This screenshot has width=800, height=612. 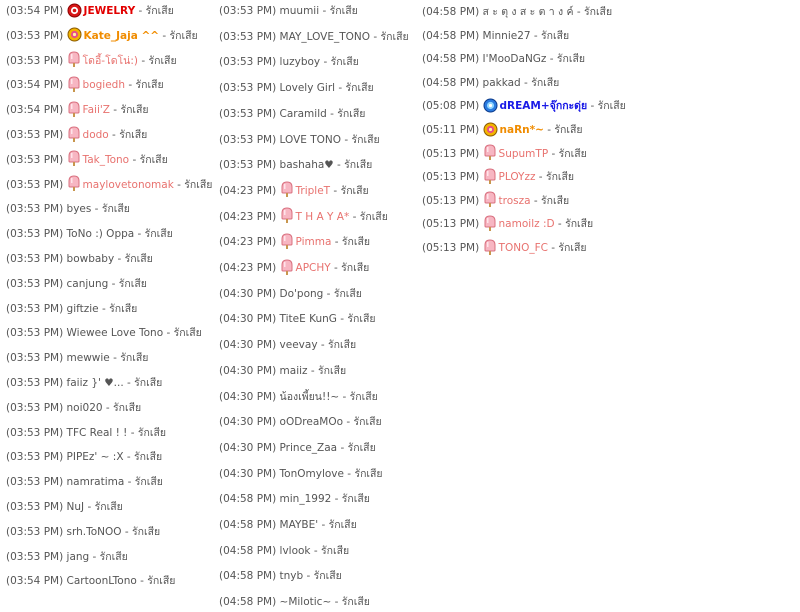 I want to click on member-name: Kate_Jaja ^^, so click(x=122, y=36).